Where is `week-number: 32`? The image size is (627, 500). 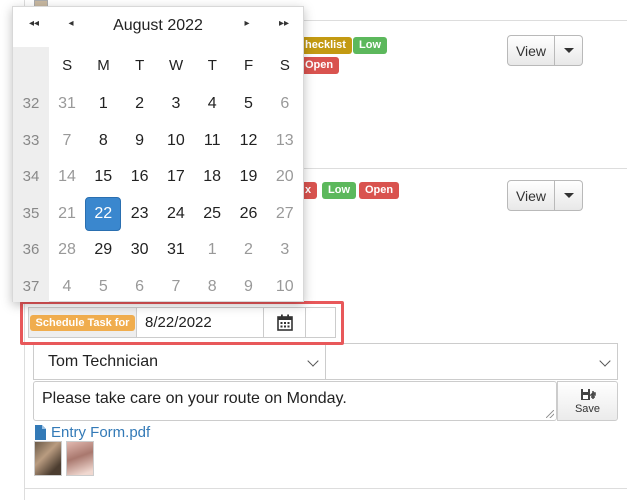
week-number: 32 is located at coordinates (31, 103).